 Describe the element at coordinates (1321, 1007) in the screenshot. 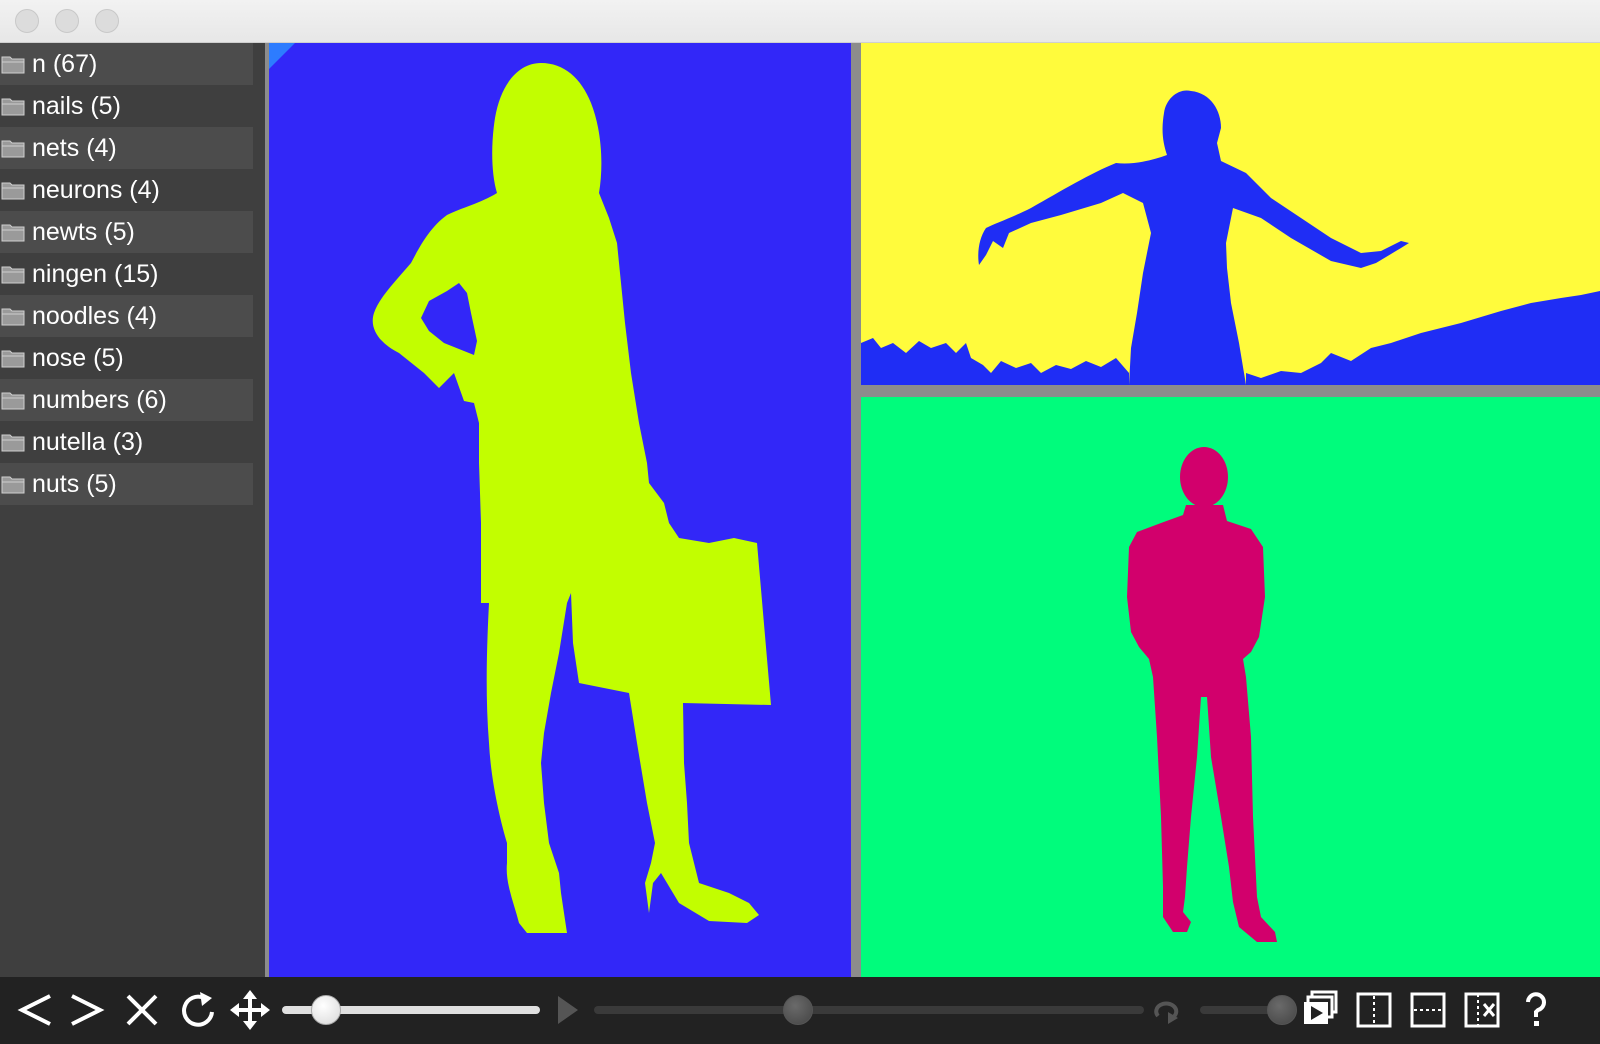

I see `slideshow-icon` at that location.